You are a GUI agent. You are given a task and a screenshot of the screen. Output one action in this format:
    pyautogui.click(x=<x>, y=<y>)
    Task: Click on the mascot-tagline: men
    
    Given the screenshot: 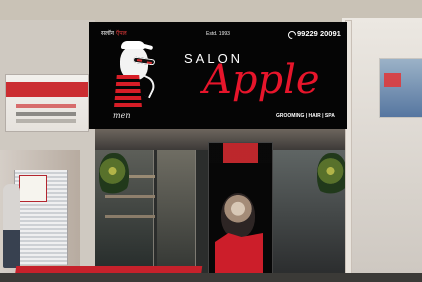 What is the action you would take?
    pyautogui.click(x=122, y=115)
    